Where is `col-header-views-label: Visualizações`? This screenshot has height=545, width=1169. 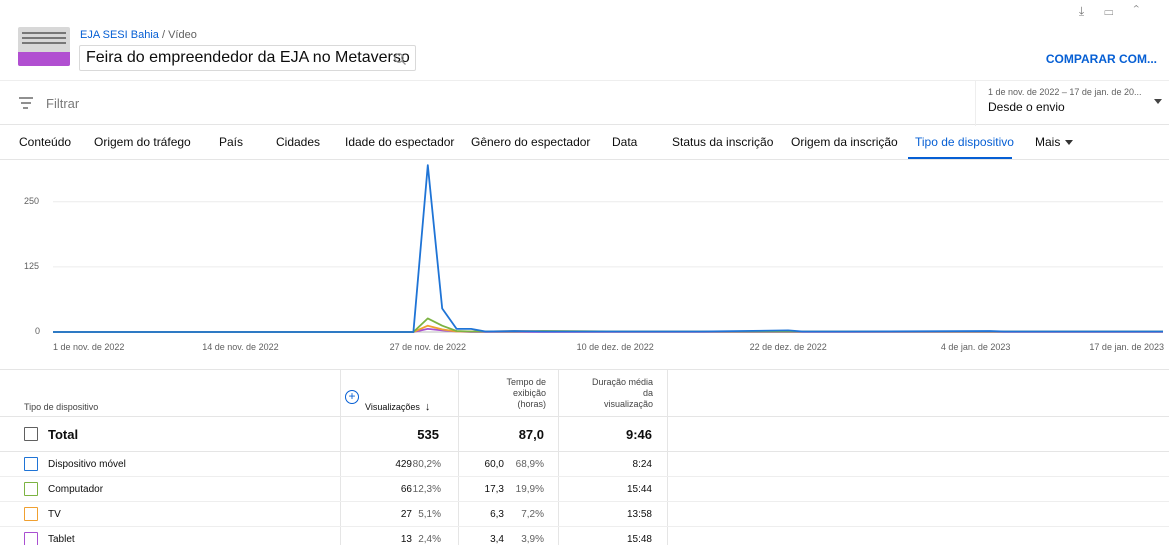
col-header-views-label: Visualizações is located at coordinates (392, 407).